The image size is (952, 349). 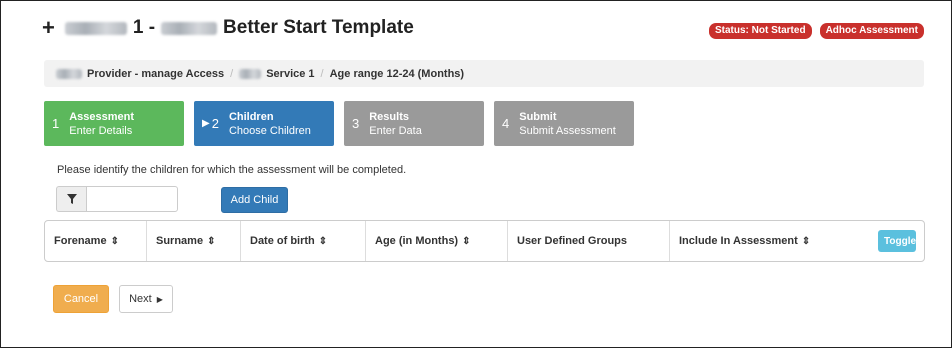 I want to click on next-button: Next ▶, so click(x=146, y=299).